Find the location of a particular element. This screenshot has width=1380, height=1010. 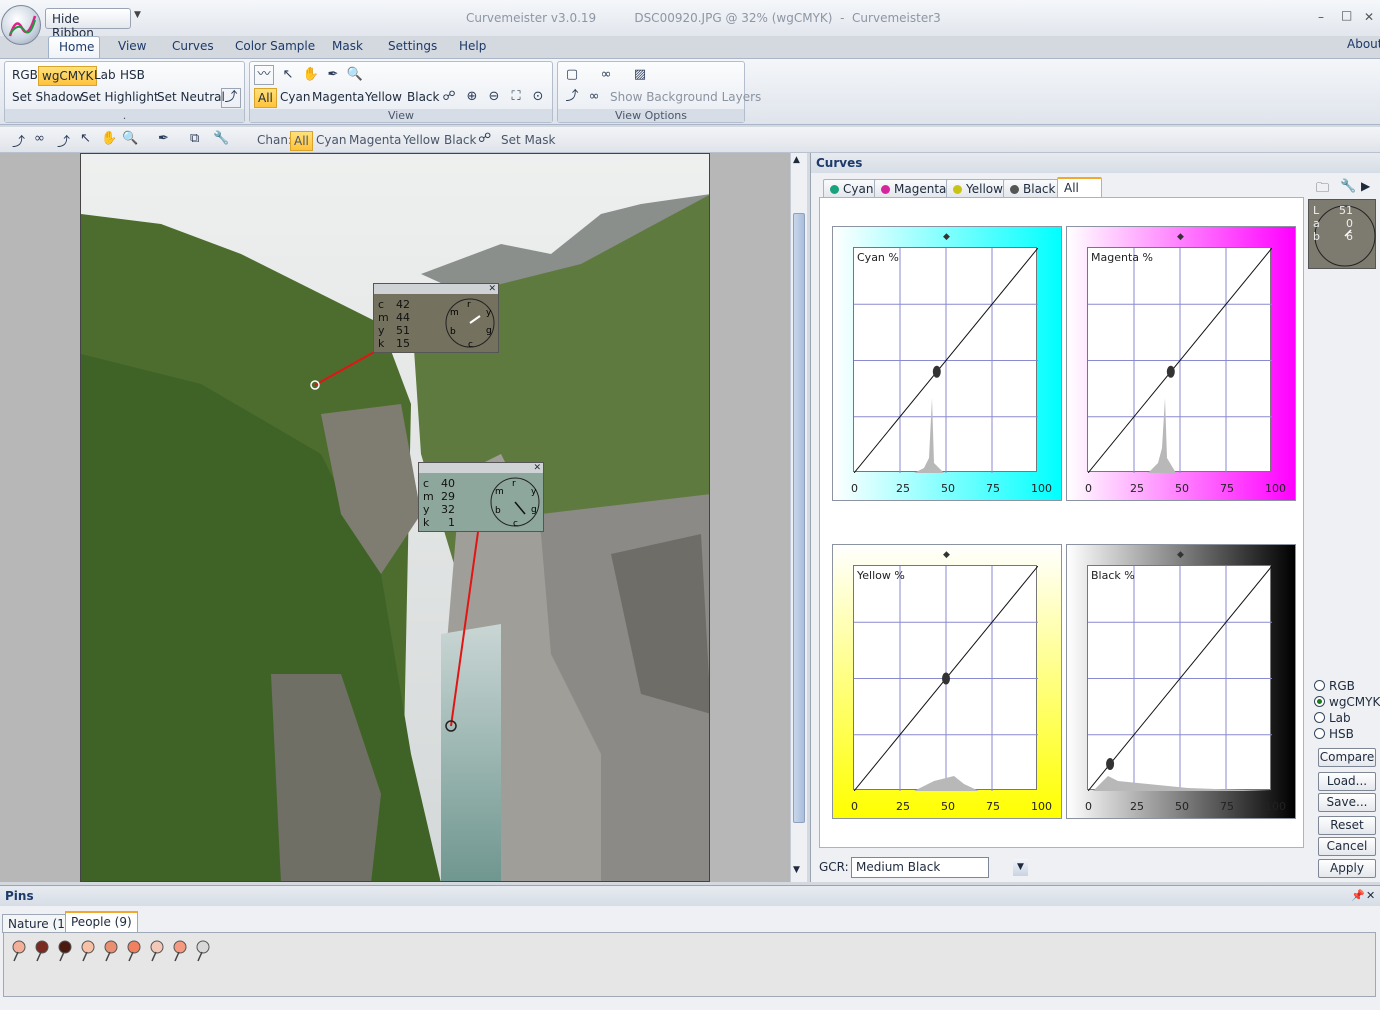

background-layers-icon: ∞ is located at coordinates (594, 97).